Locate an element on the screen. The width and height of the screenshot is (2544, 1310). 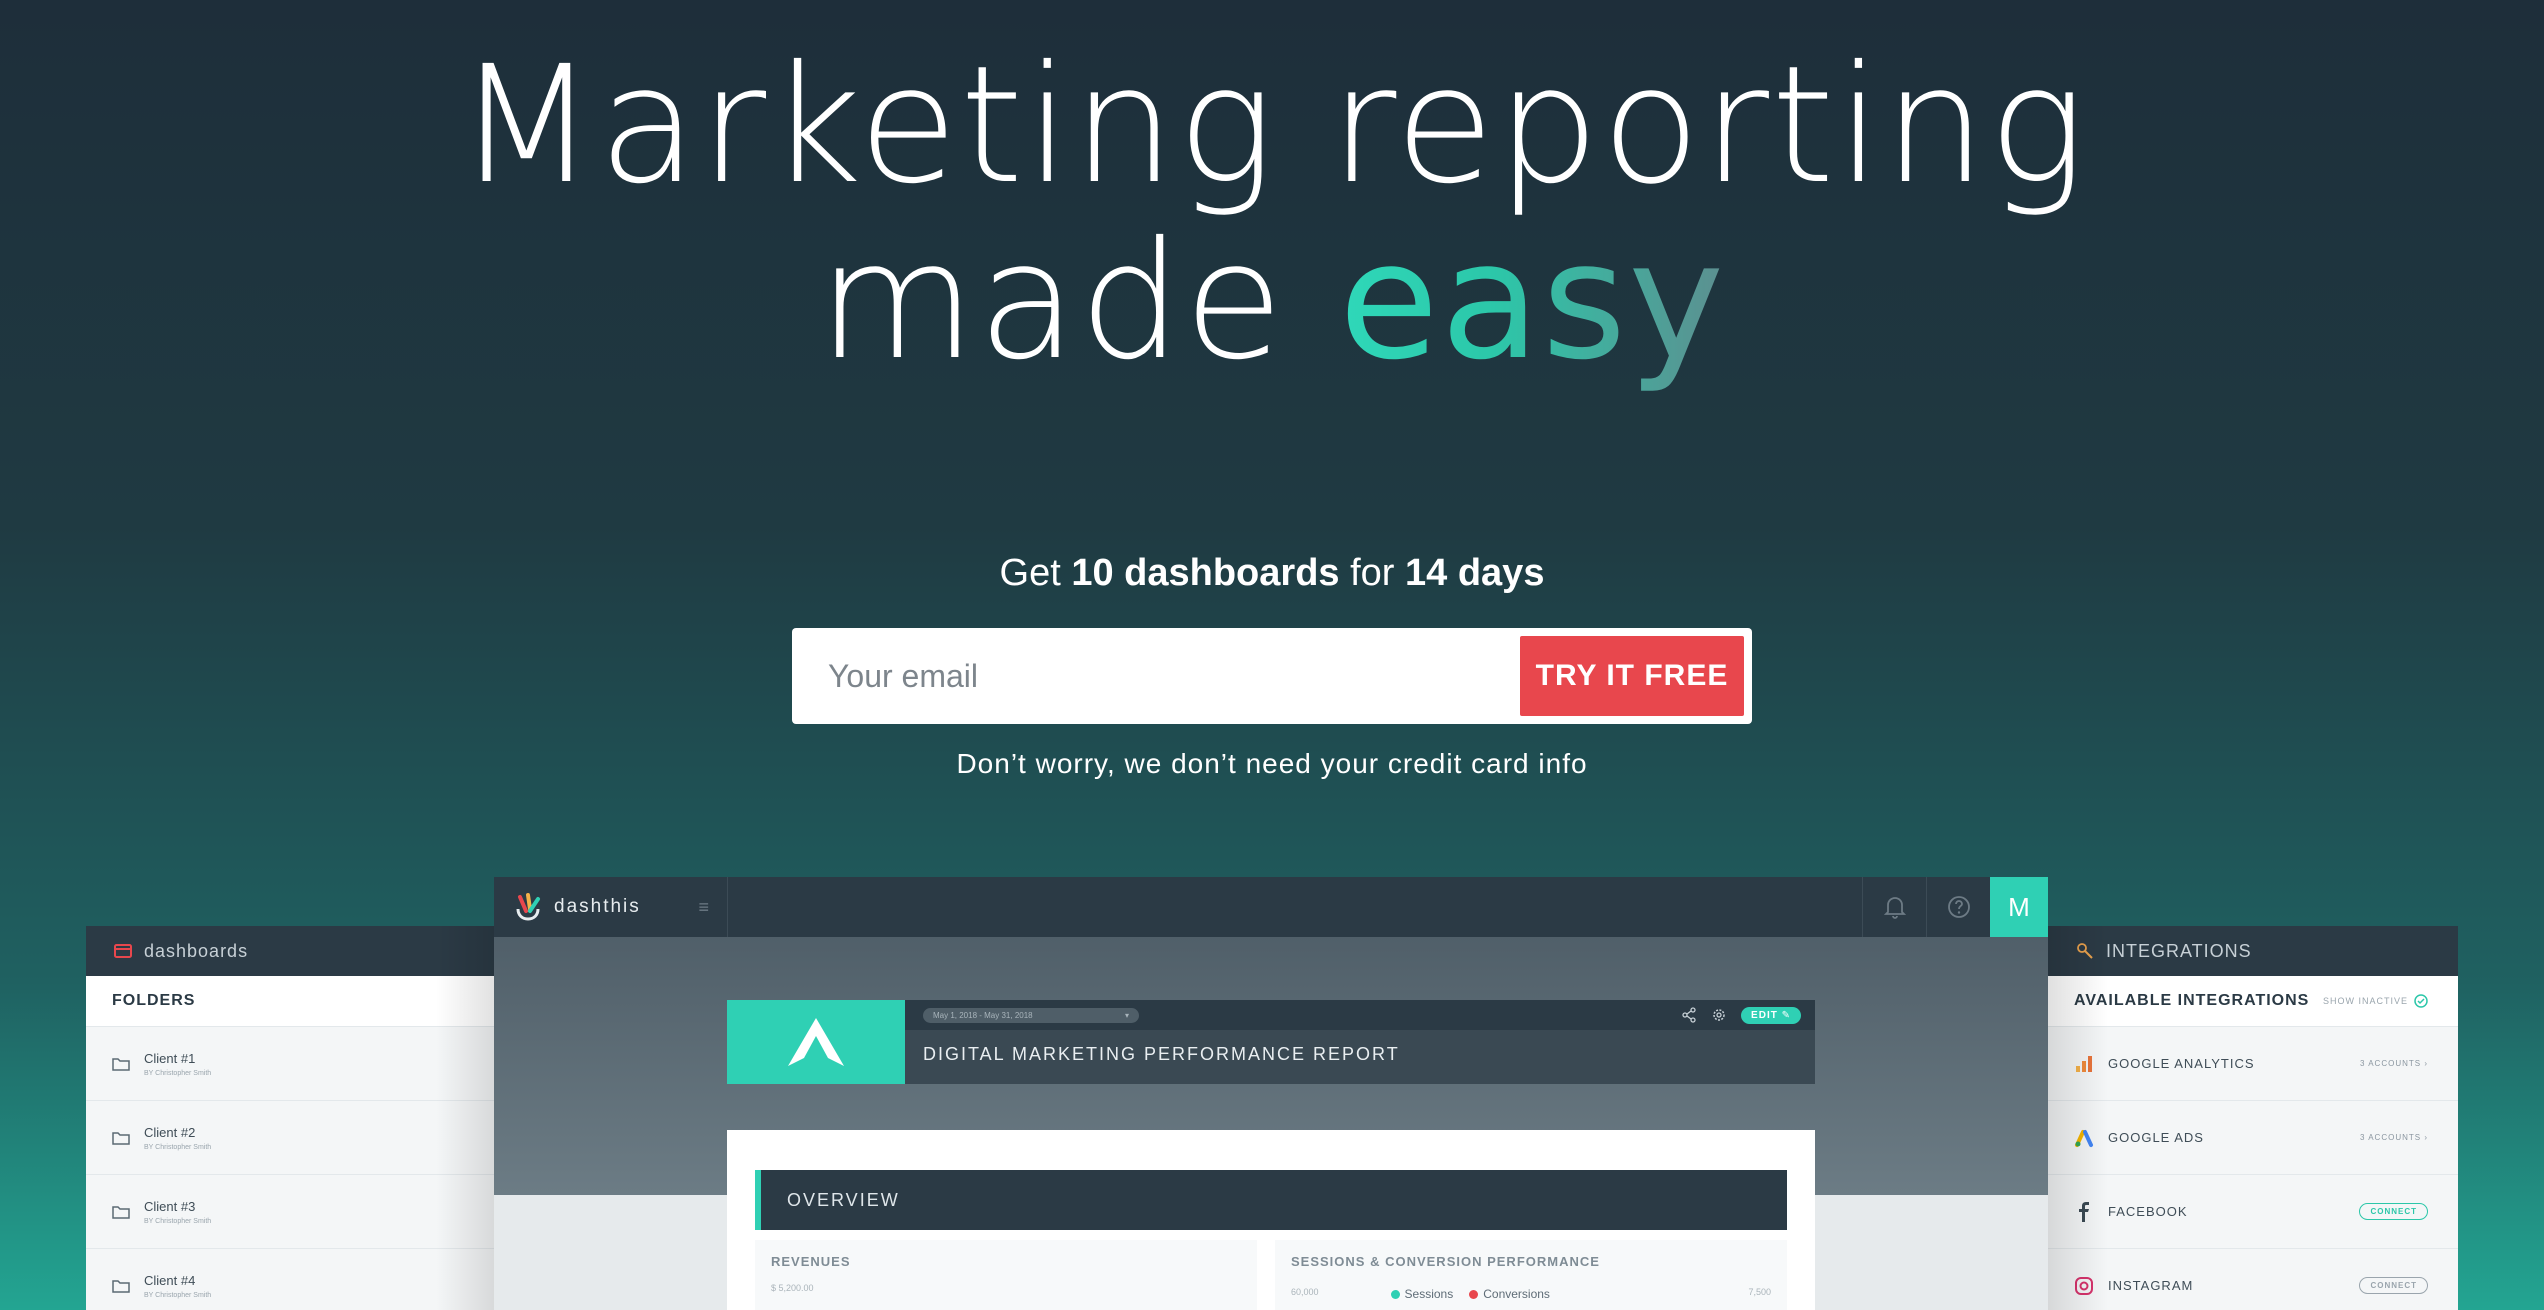
help-button is located at coordinates (1958, 907).